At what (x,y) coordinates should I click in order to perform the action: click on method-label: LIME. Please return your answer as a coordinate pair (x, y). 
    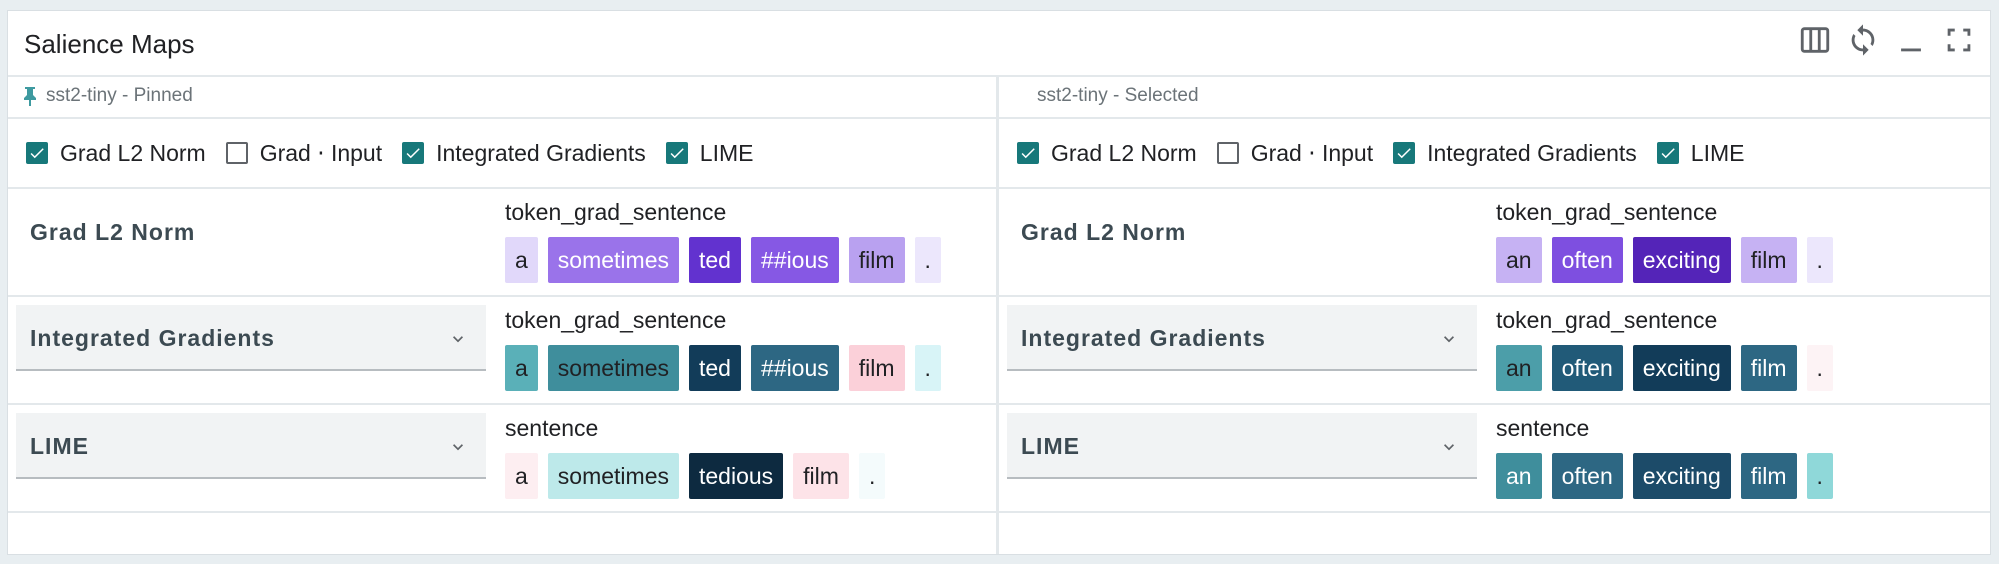
    Looking at the image, I should click on (1717, 152).